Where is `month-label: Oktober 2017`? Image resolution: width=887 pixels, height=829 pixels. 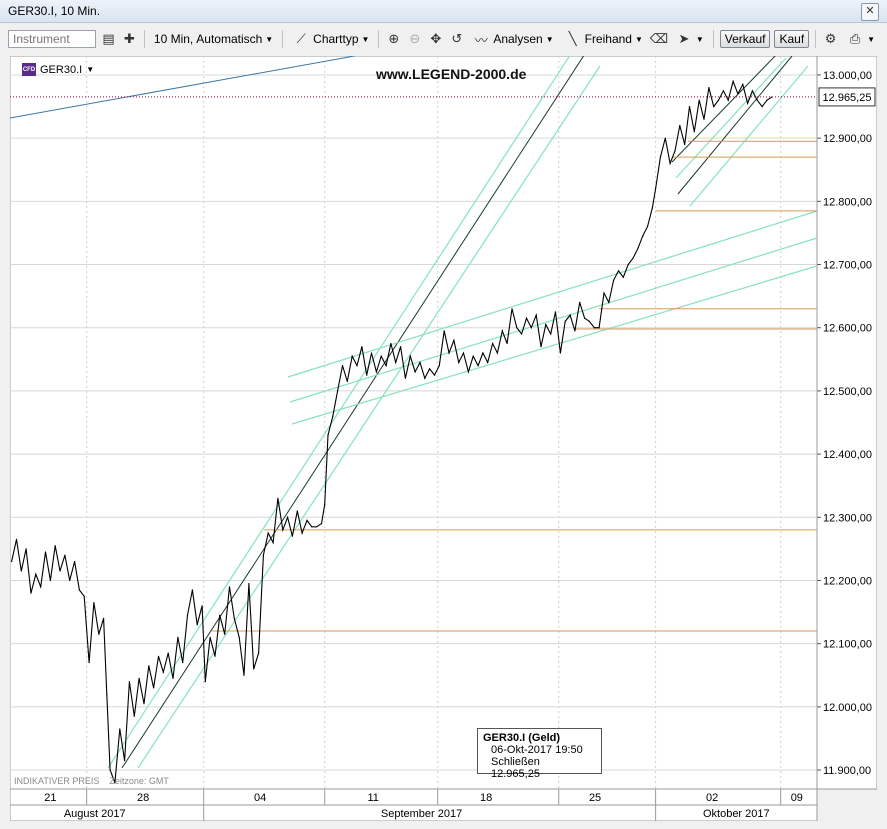 month-label: Oktober 2017 is located at coordinates (736, 814).